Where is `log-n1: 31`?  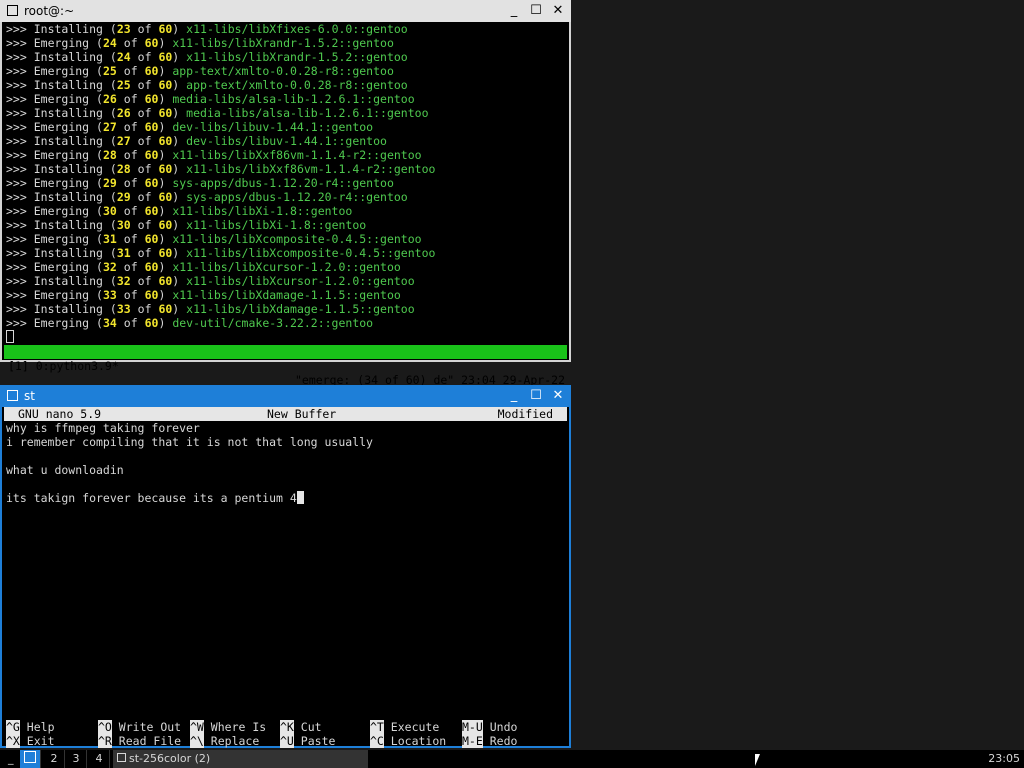
log-n1: 31 is located at coordinates (123, 253).